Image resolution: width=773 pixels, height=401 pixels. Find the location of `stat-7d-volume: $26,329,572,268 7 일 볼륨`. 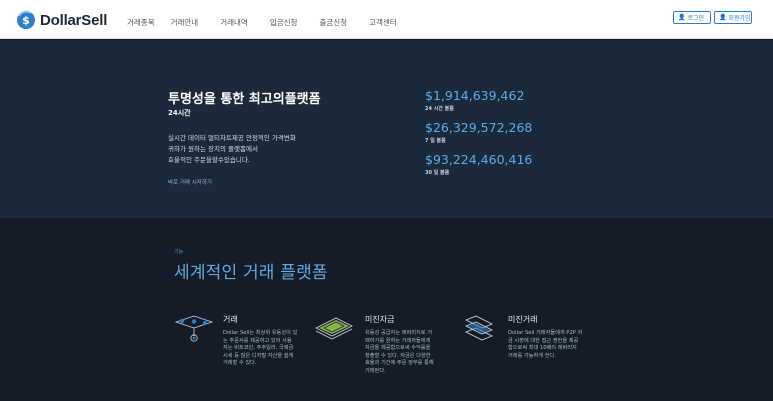

stat-7d-volume: $26,329,572,268 7 일 볼륨 is located at coordinates (478, 132).